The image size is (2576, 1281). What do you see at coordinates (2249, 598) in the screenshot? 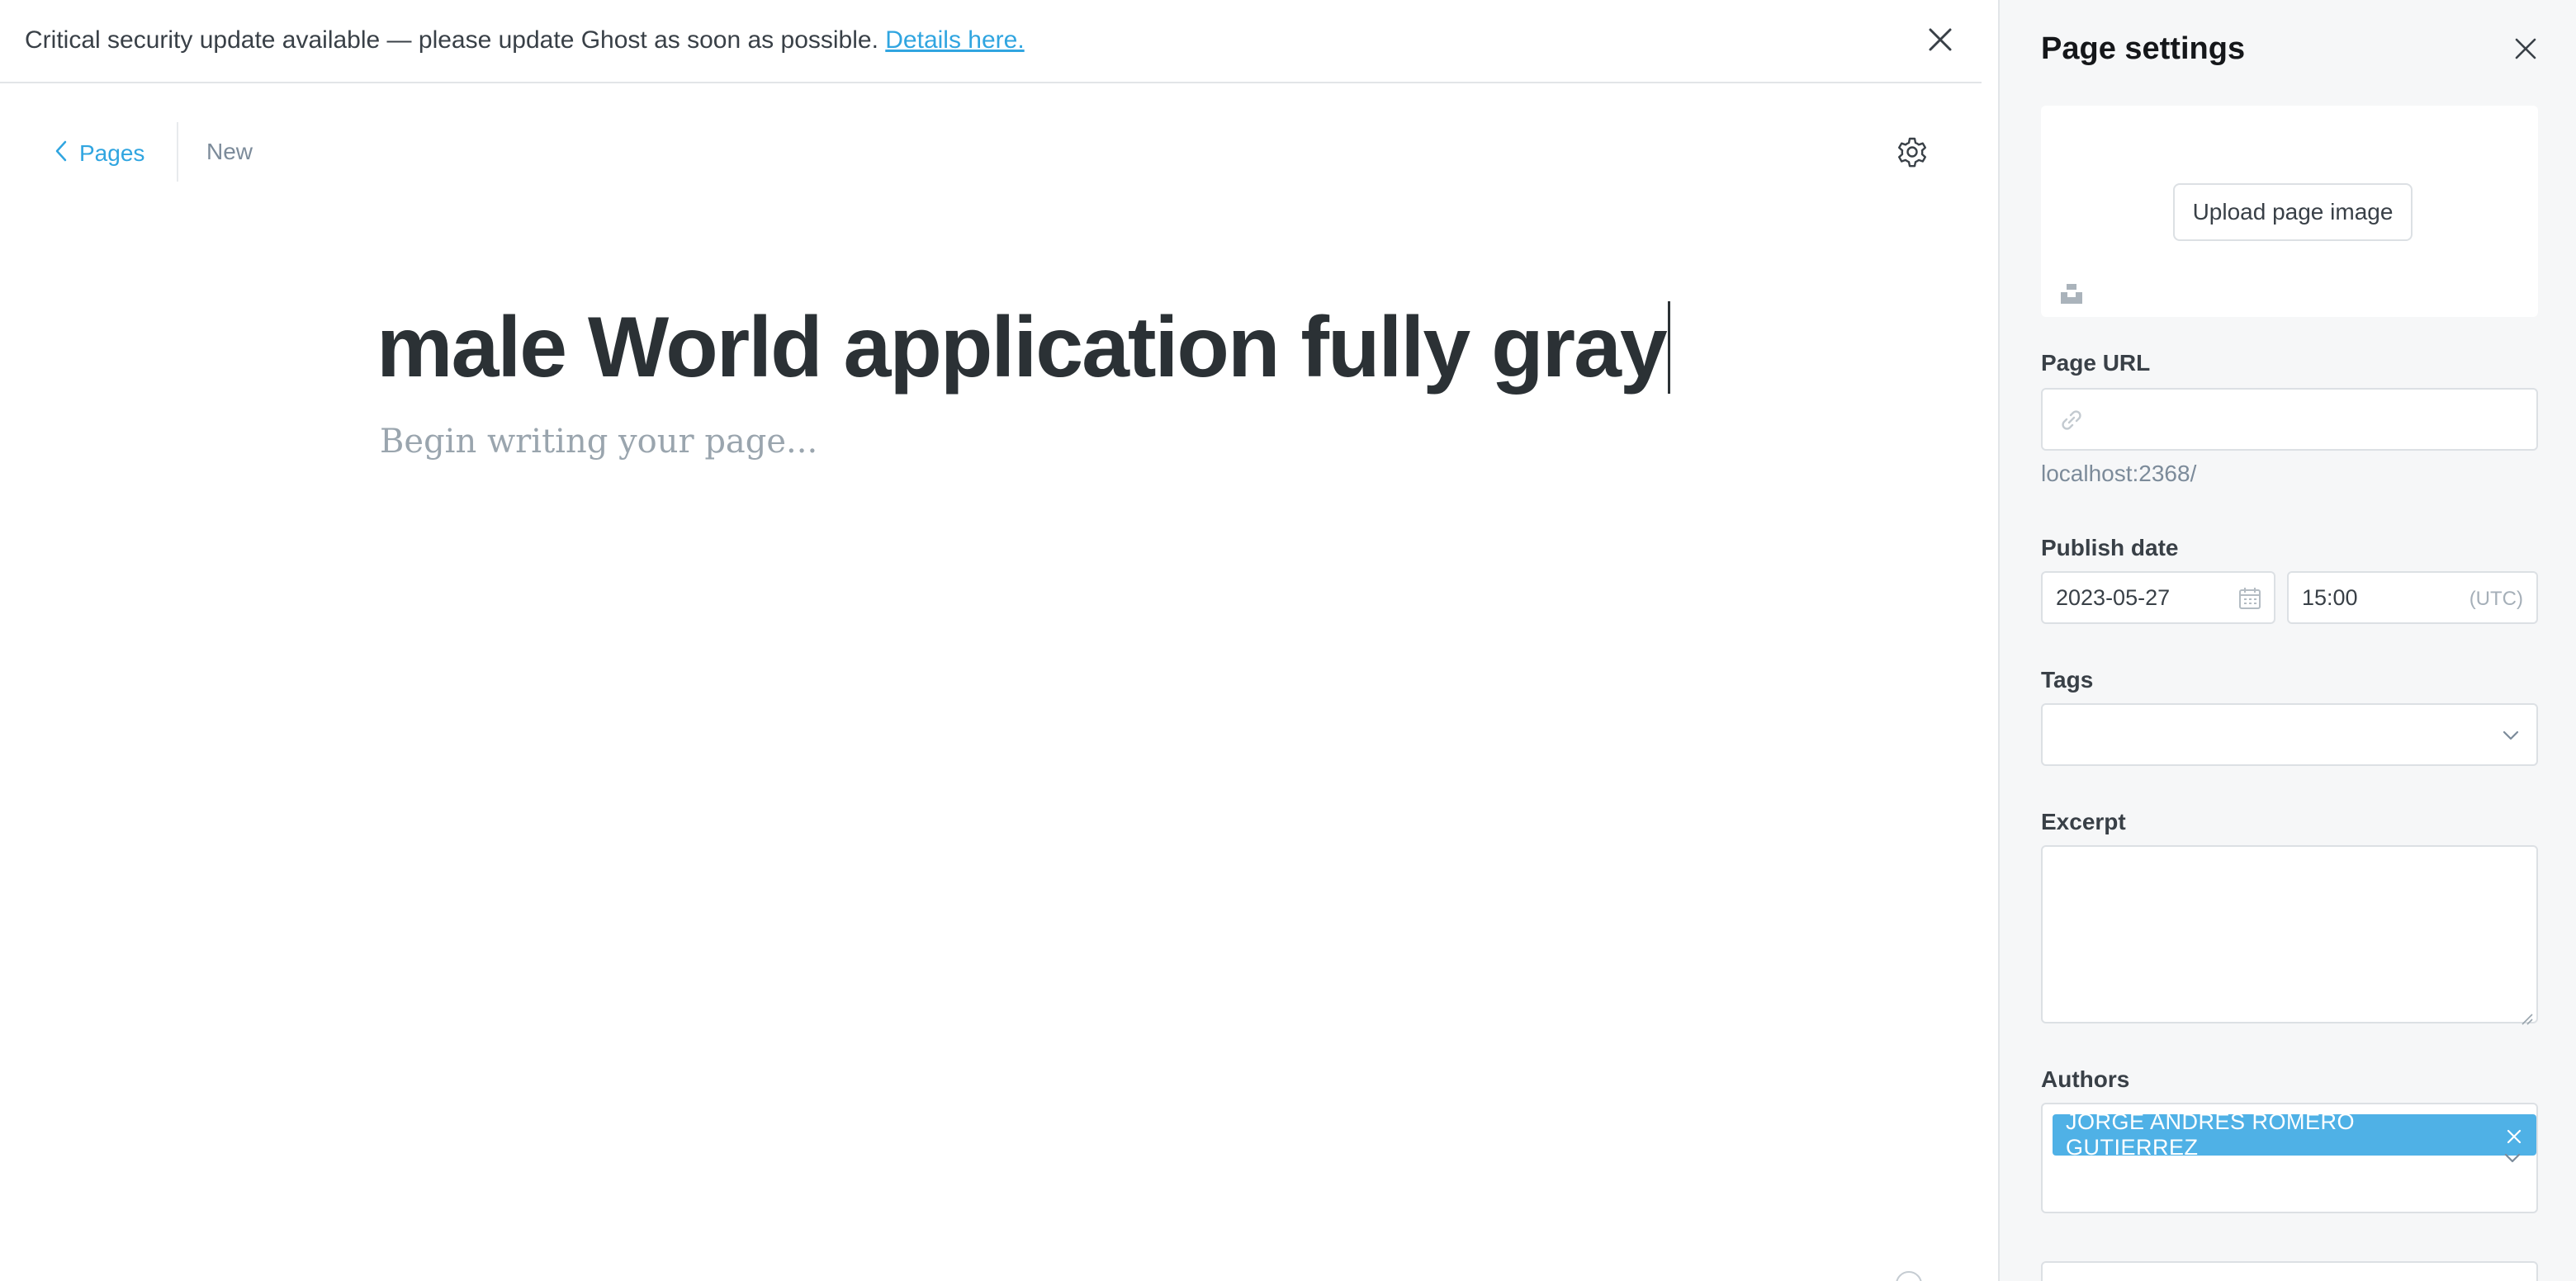
I see `calendar-icon` at bounding box center [2249, 598].